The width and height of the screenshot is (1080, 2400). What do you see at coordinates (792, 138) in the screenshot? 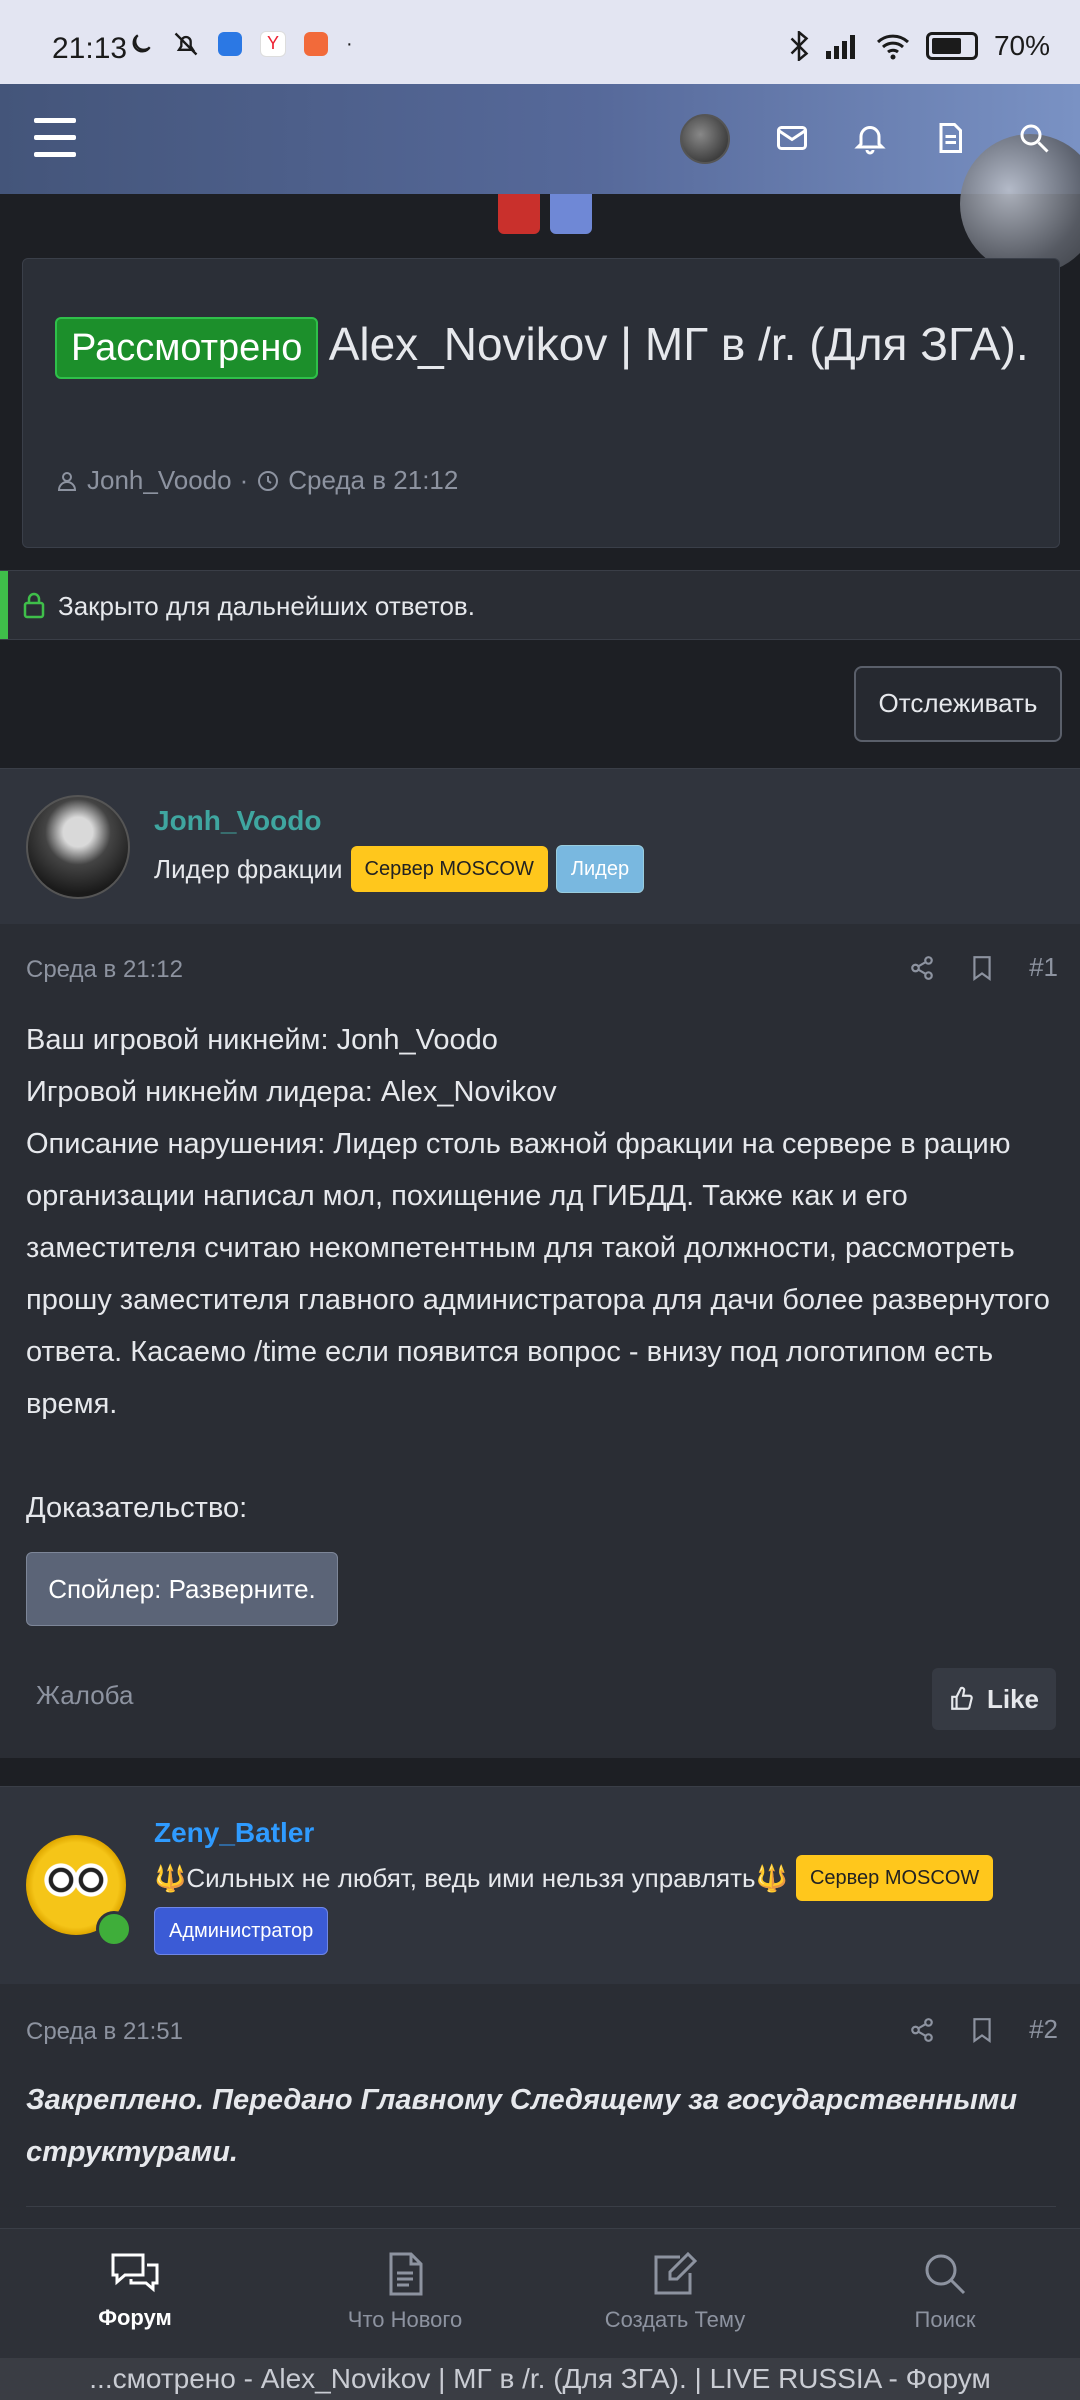
I see `inbox-icon` at bounding box center [792, 138].